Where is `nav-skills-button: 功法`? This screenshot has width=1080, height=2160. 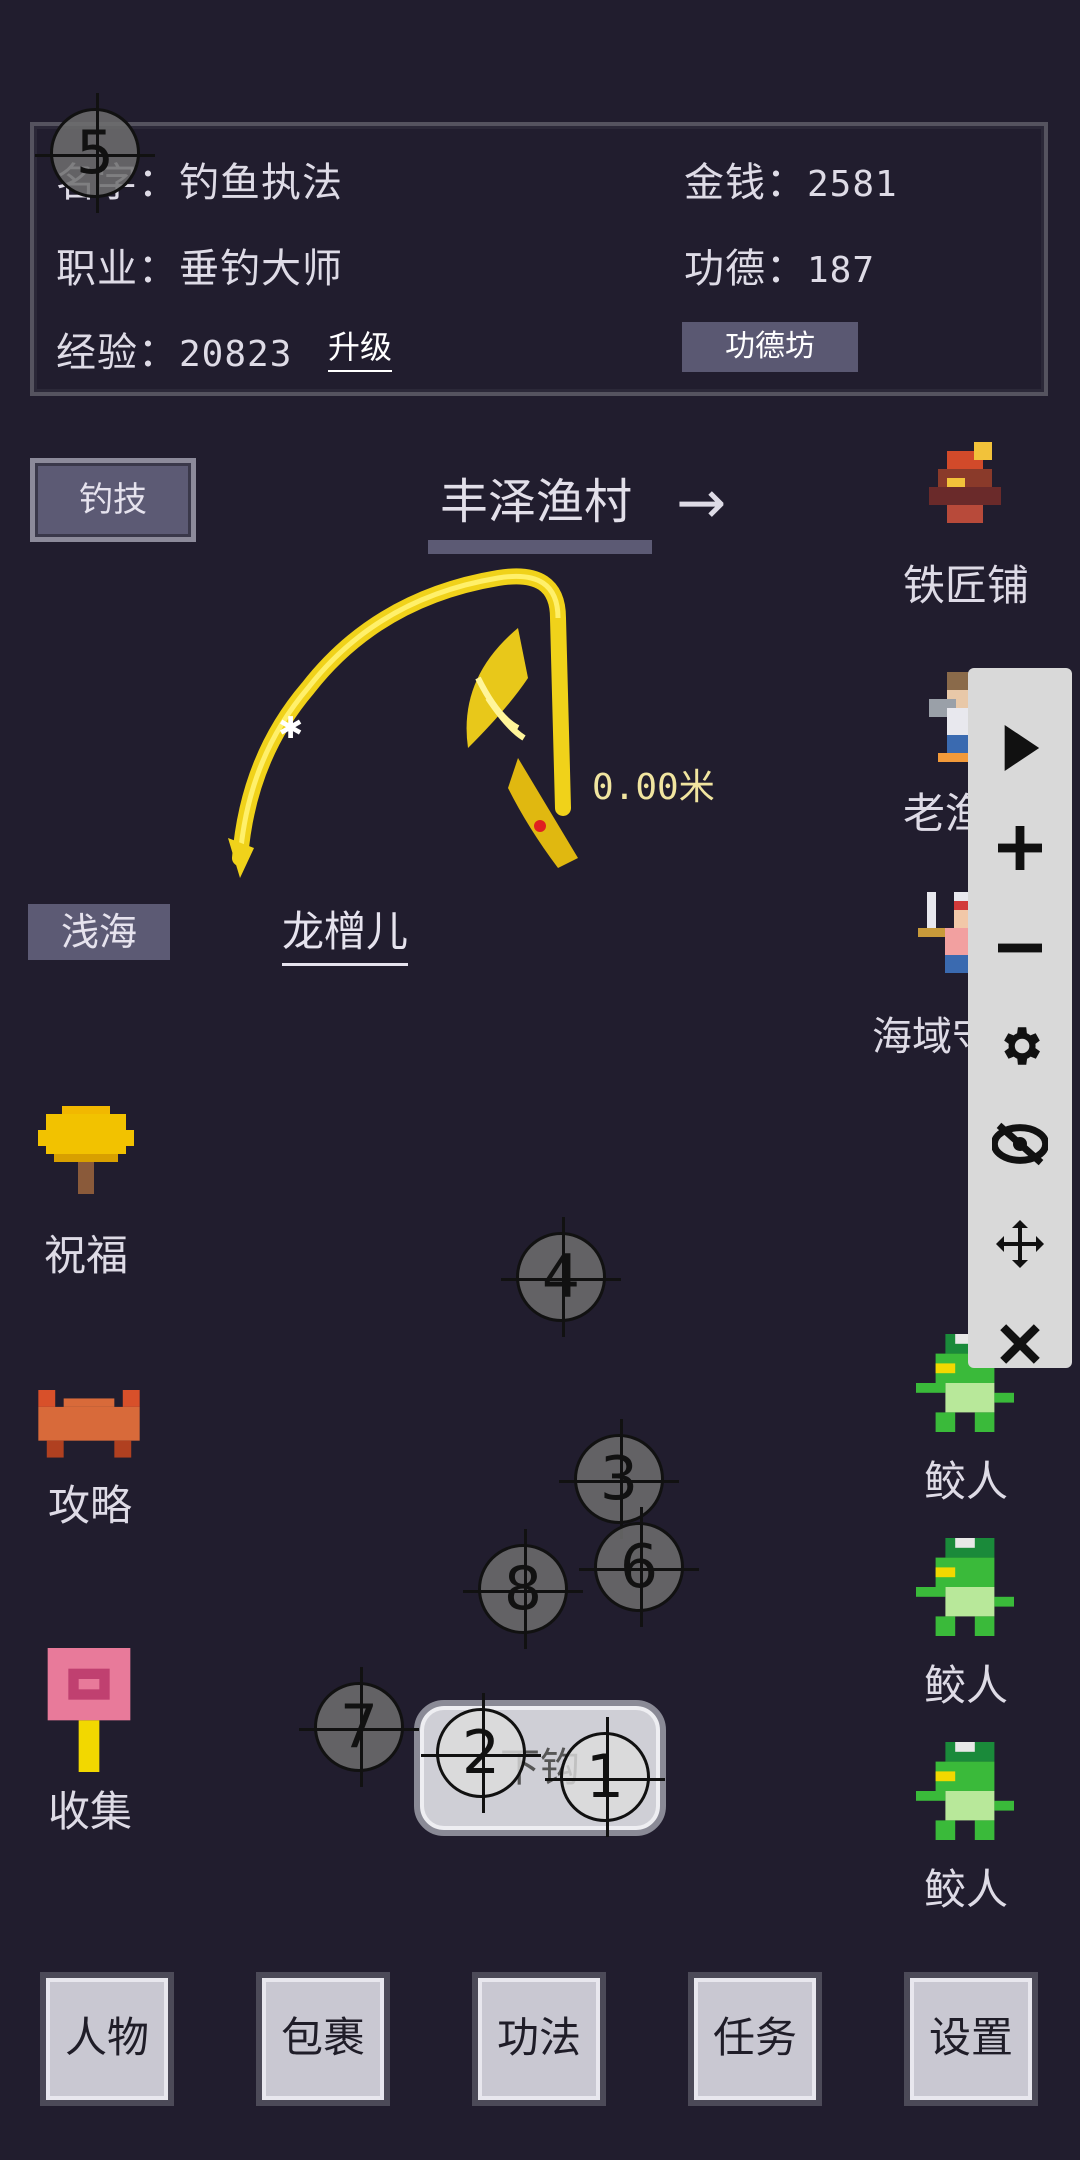
nav-skills-button: 功法 is located at coordinates (539, 2039).